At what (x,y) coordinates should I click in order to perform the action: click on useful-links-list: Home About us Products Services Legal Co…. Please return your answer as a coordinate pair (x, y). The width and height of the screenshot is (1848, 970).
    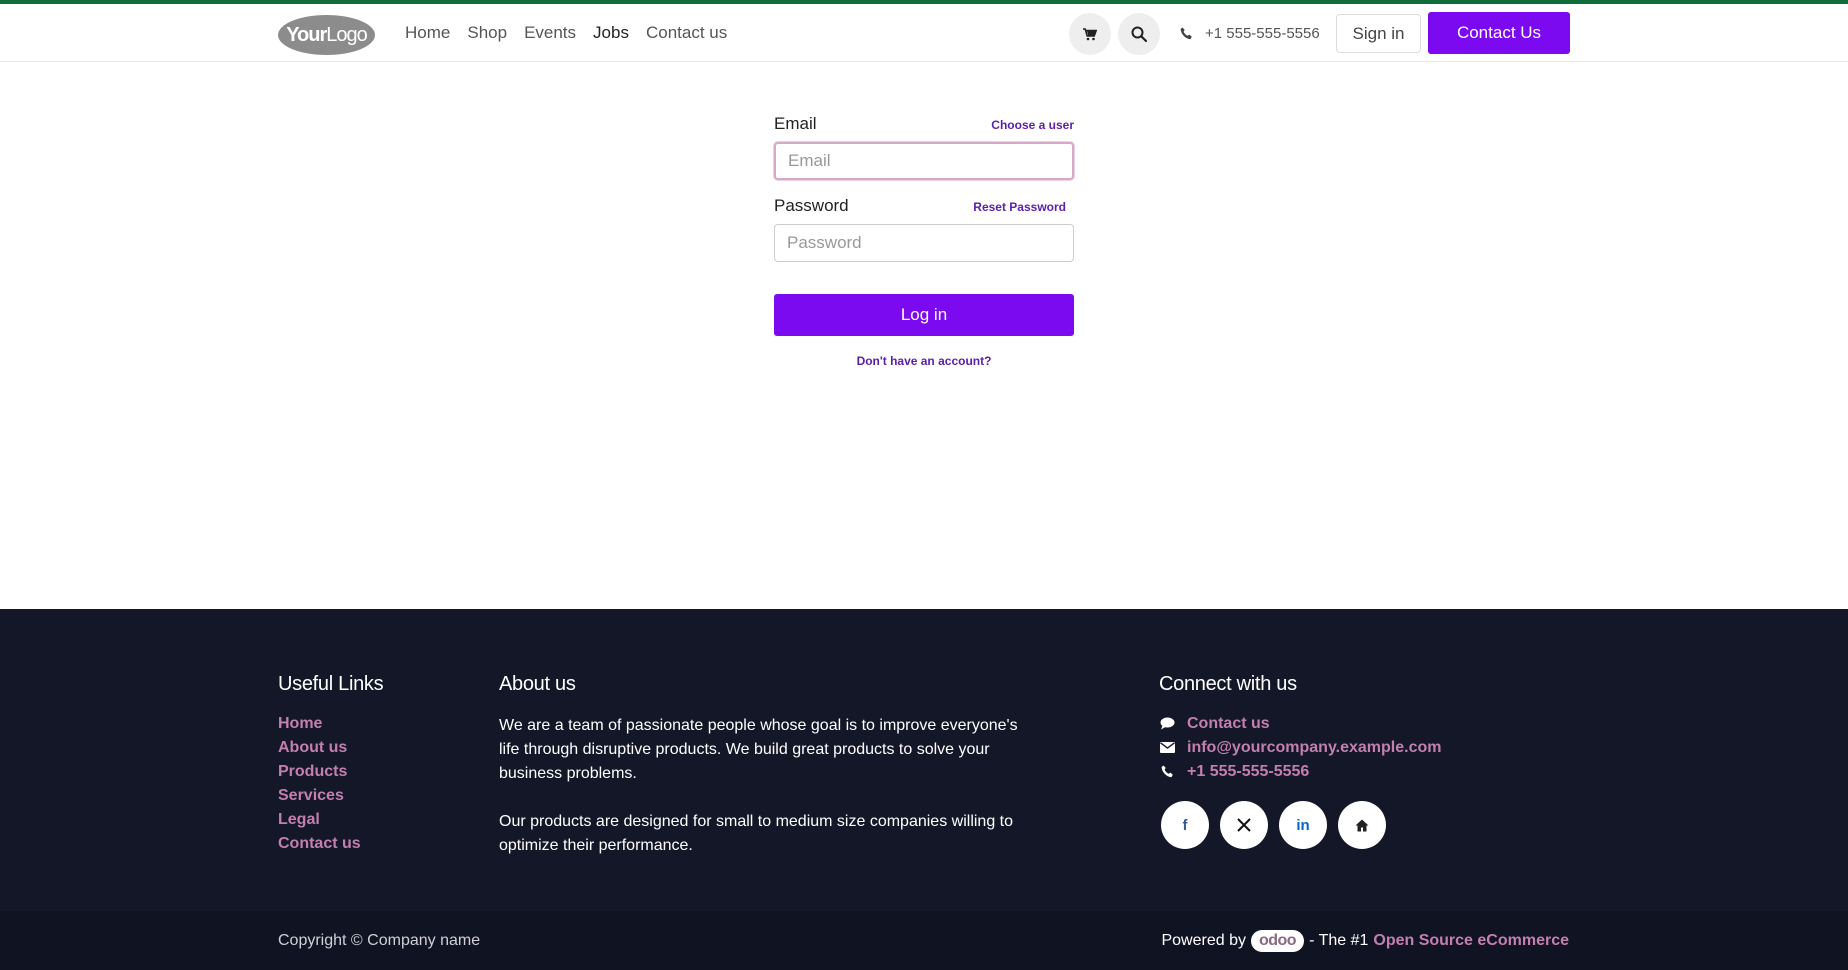
    Looking at the image, I should click on (330, 783).